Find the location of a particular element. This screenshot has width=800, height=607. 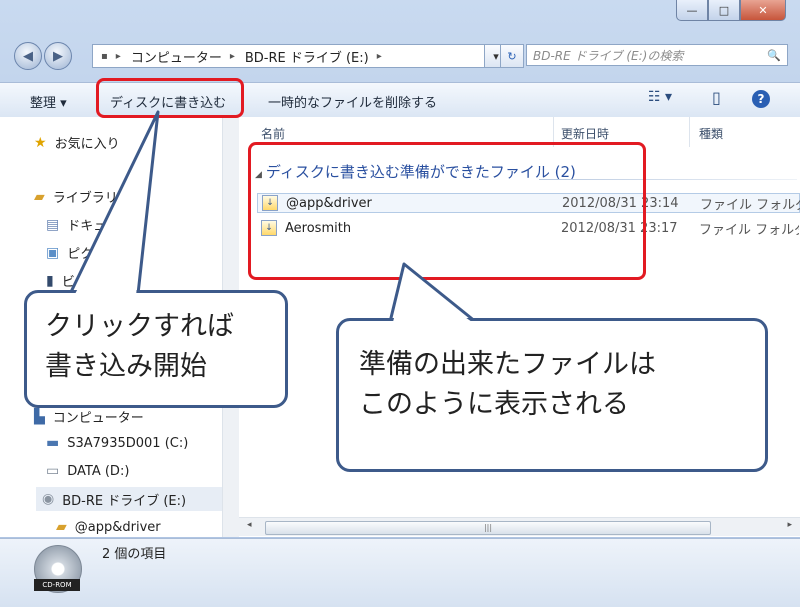

right-callout-tail is located at coordinates (433, 293).